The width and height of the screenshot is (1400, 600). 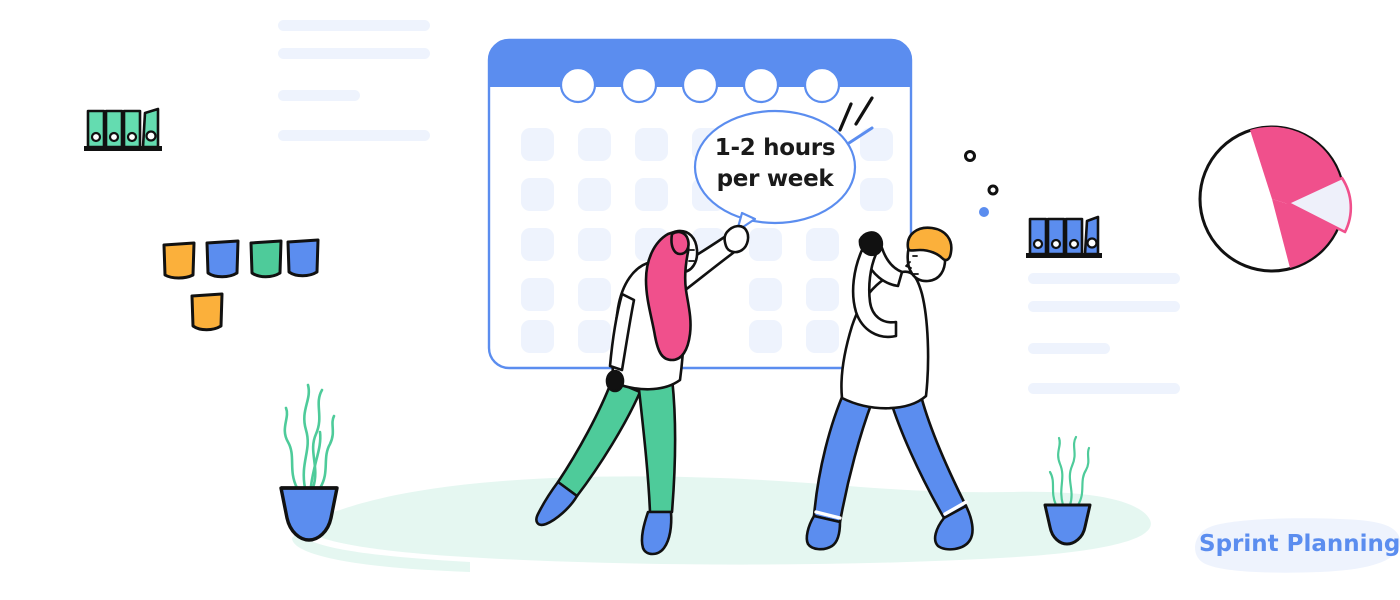 I want to click on tag-label: Sprint Planning, so click(x=1299, y=544).